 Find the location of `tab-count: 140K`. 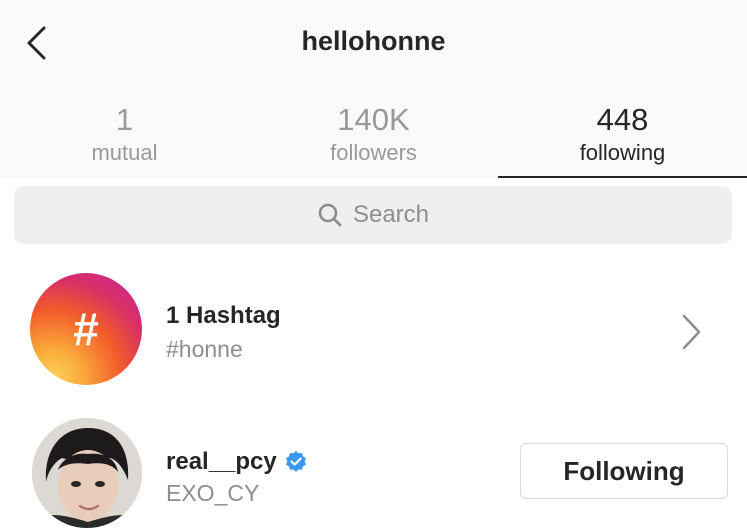

tab-count: 140K is located at coordinates (373, 119).